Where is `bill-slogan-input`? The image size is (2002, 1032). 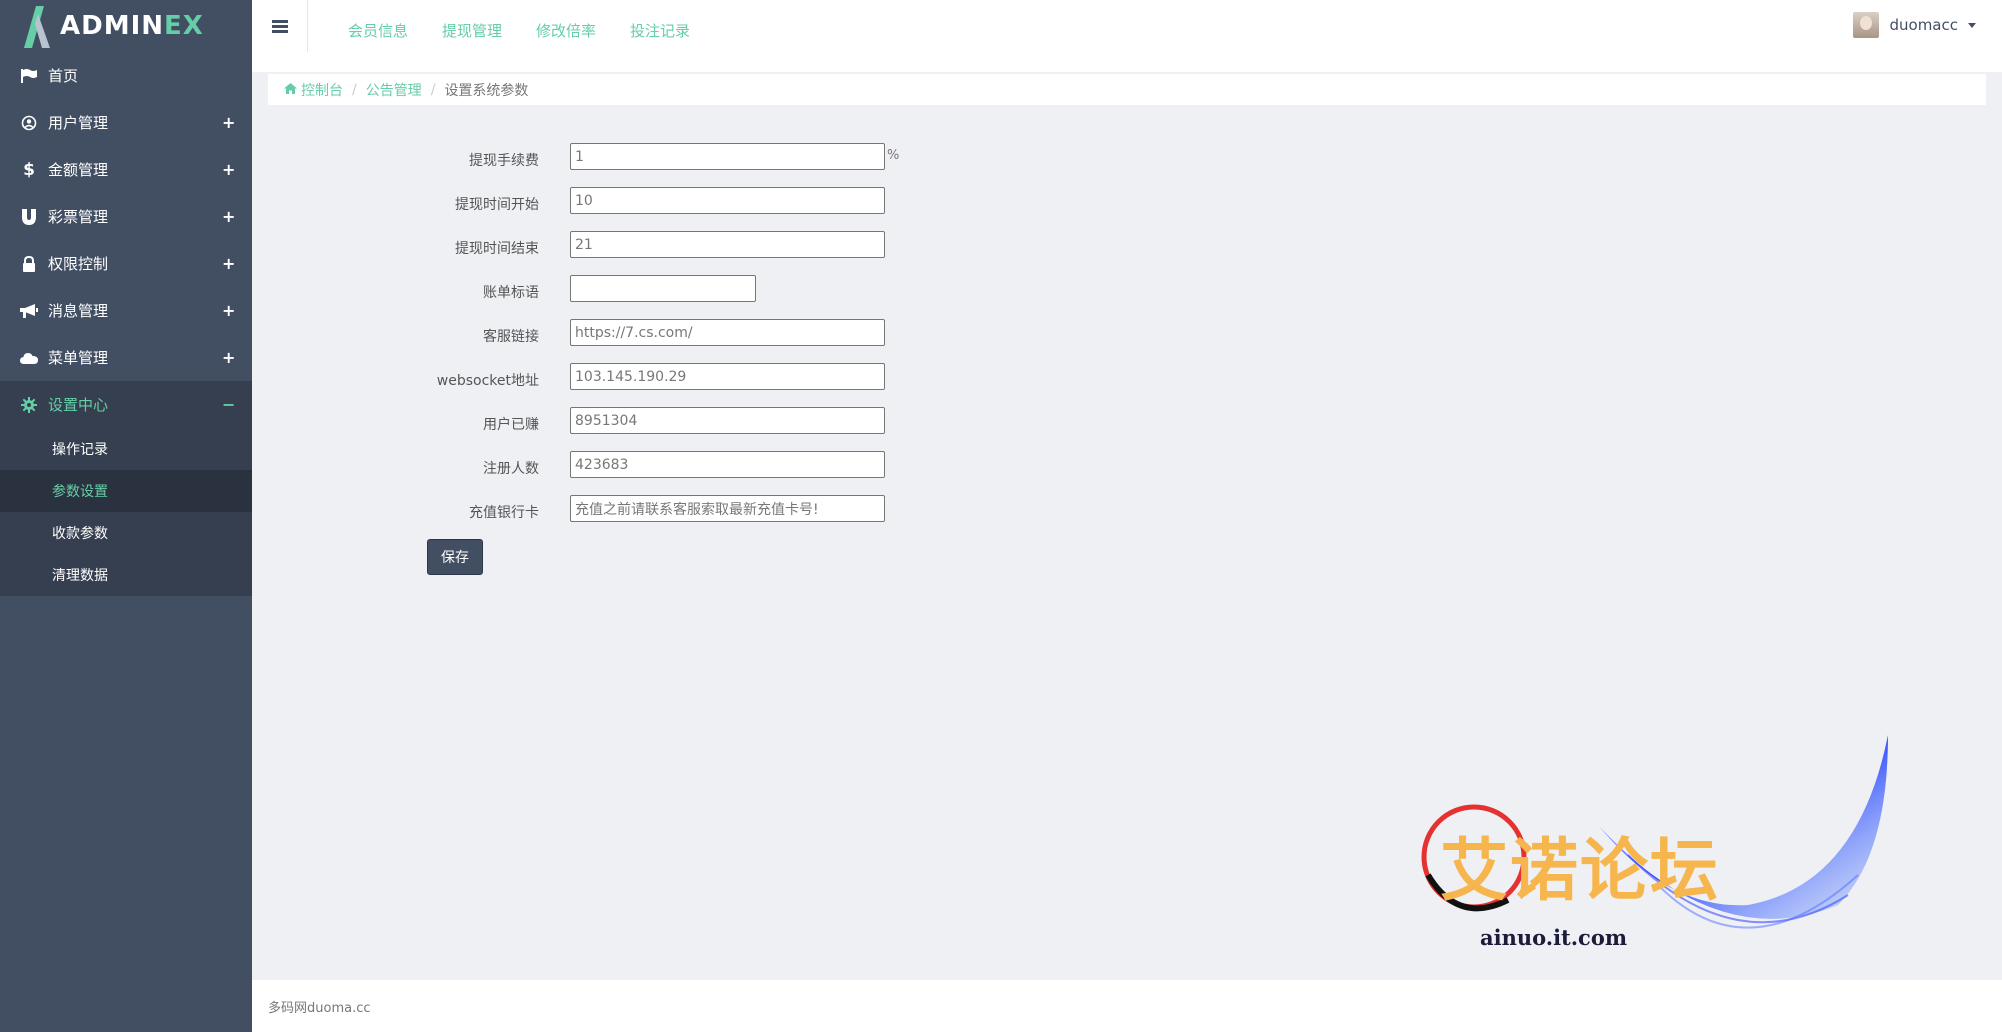 bill-slogan-input is located at coordinates (663, 288).